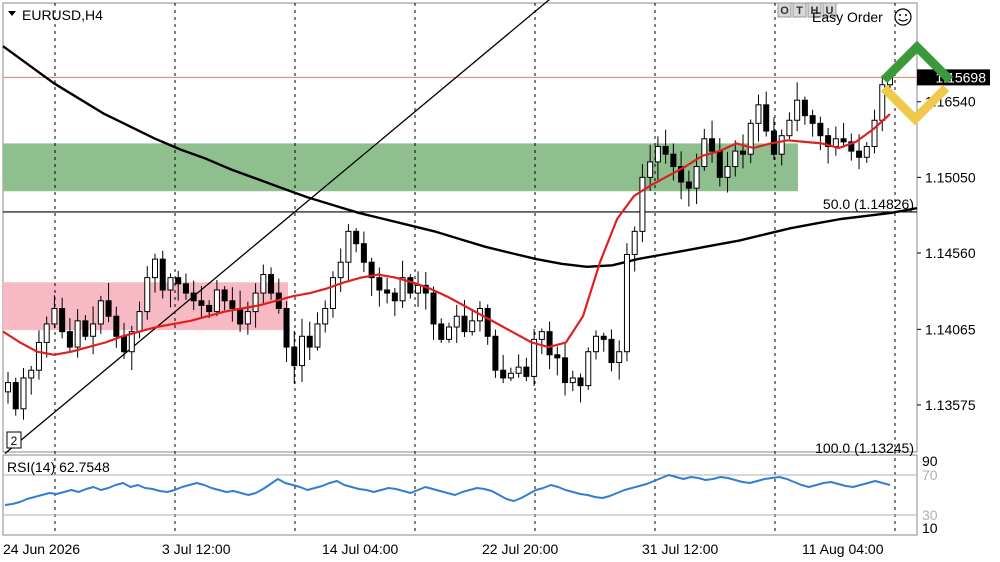 The image size is (1000, 562). Describe the element at coordinates (950, 405) in the screenshot. I see `price-tick-label: 1.13575` at that location.